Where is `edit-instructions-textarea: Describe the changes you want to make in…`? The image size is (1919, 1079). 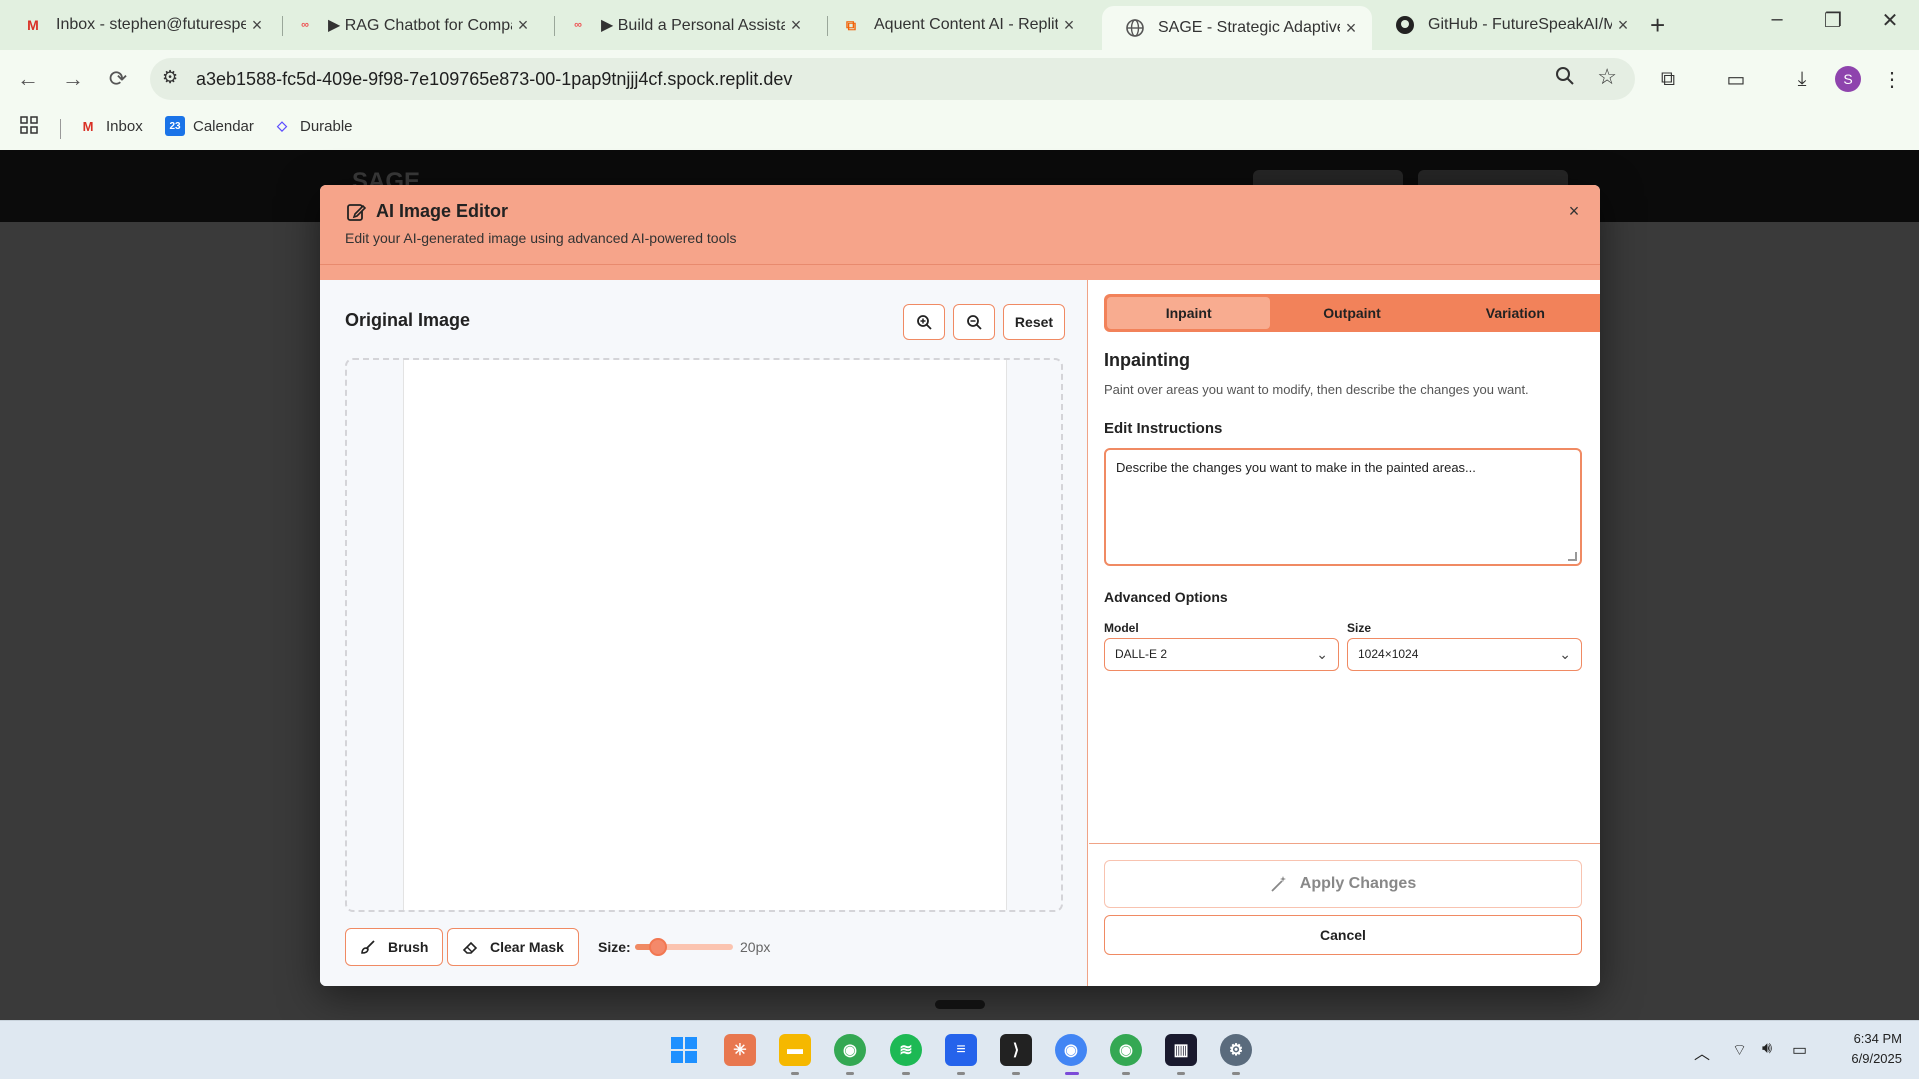
edit-instructions-textarea: Describe the changes you want to make in… is located at coordinates (1343, 507).